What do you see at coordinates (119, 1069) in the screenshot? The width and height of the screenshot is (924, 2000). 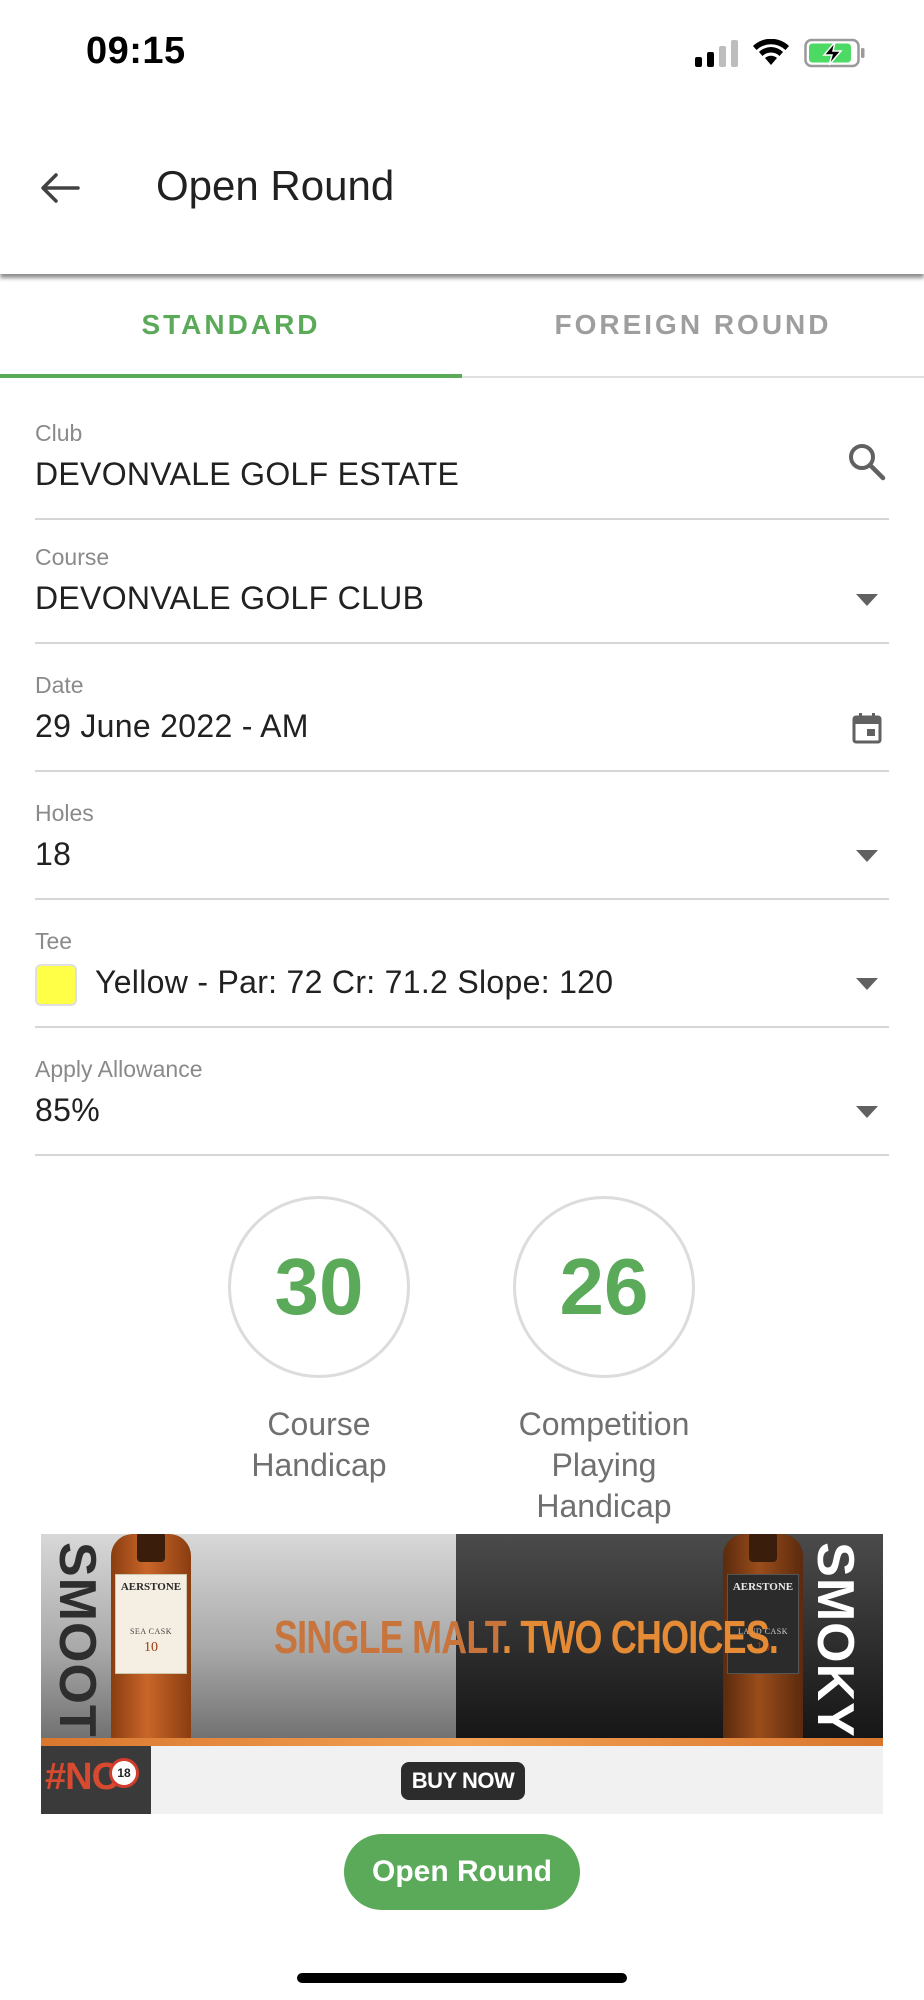 I see `allowance-label: Apply Allowance` at bounding box center [119, 1069].